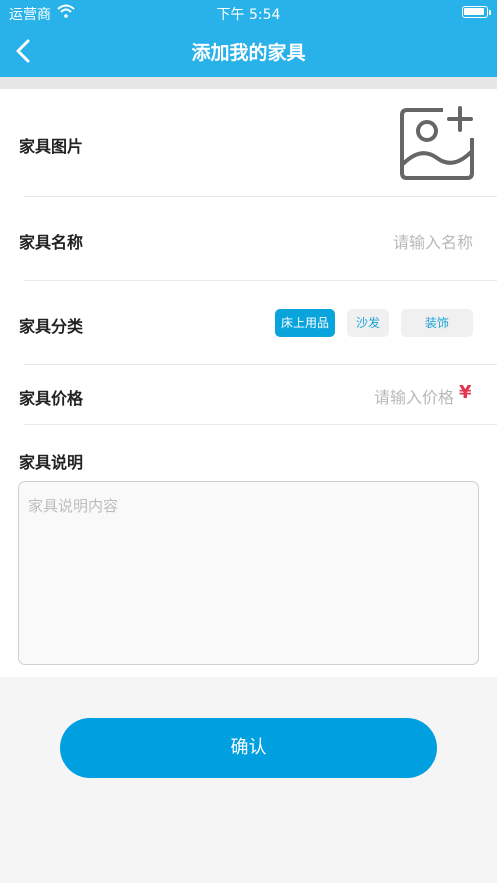 The width and height of the screenshot is (497, 883). I want to click on description-label: 家具说明, so click(51, 462).